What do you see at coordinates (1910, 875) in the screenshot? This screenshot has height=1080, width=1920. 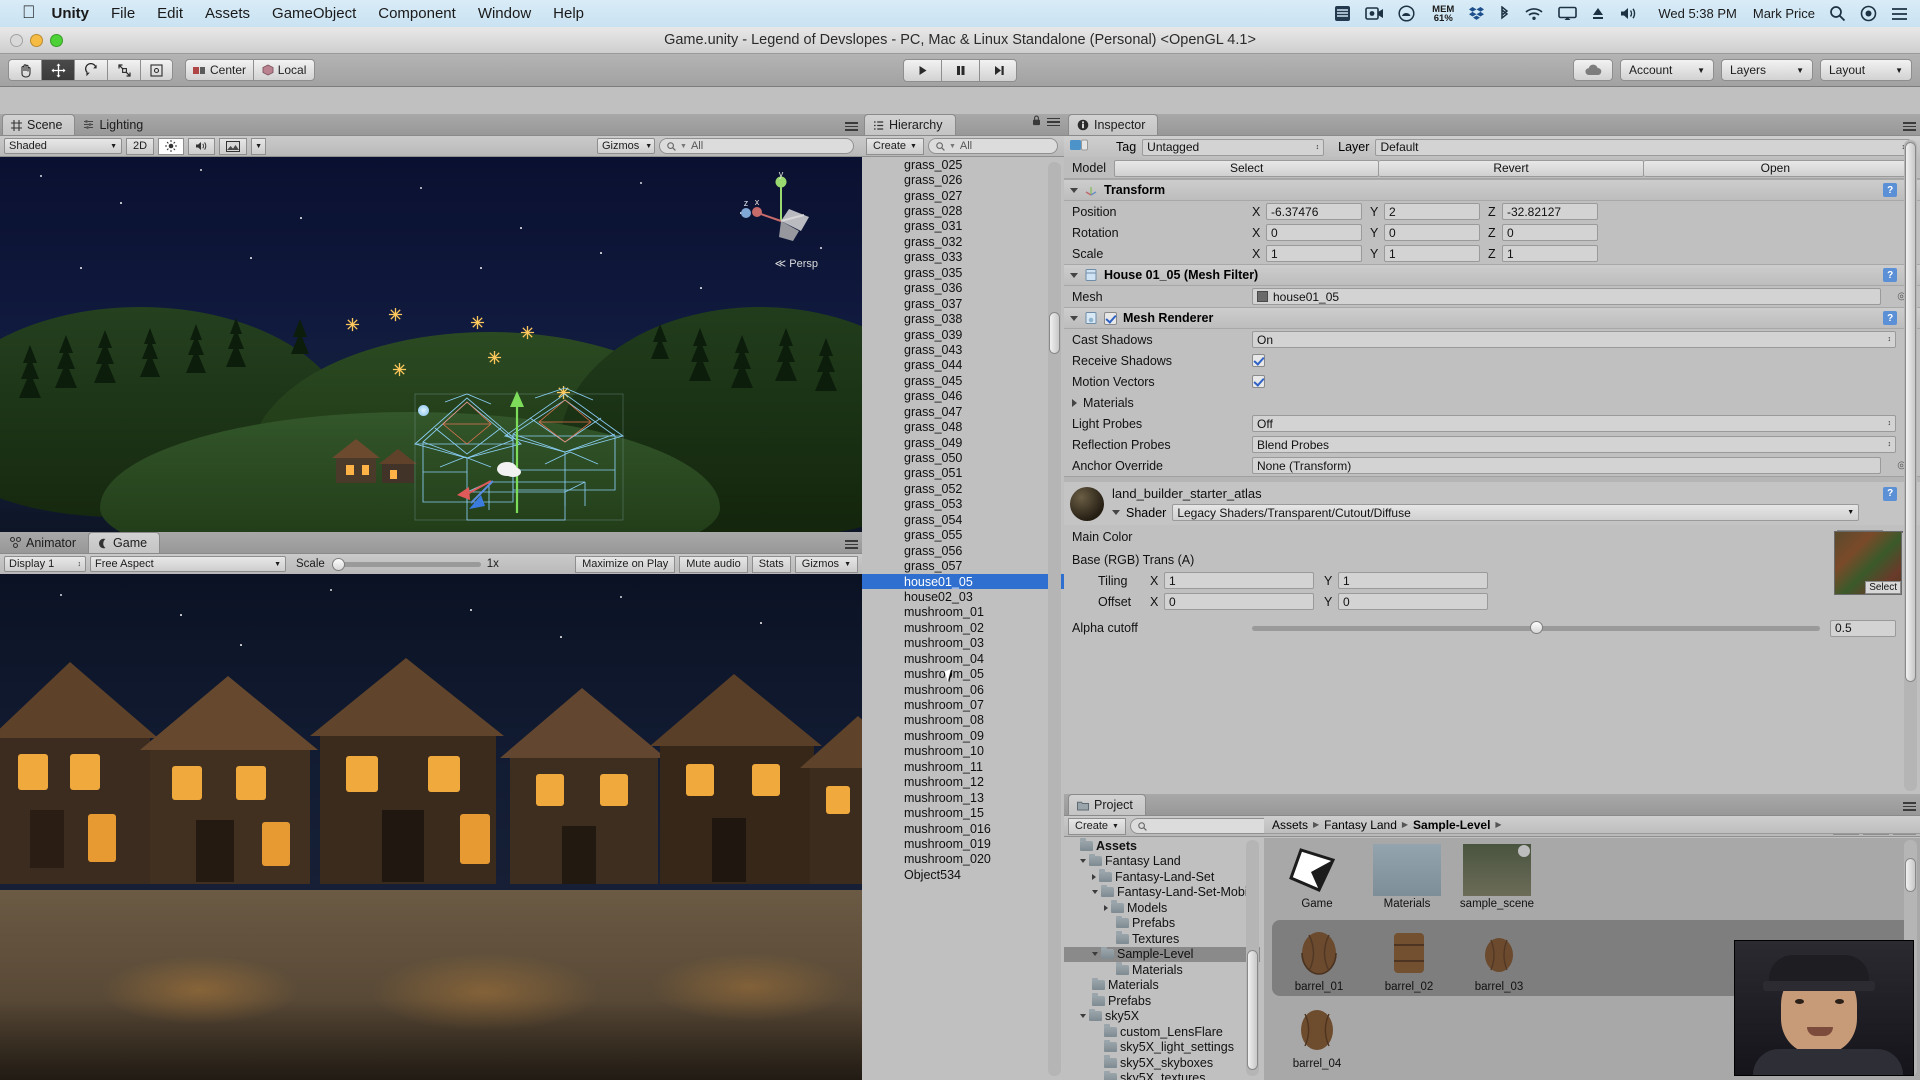 I see `project-grid-scroll-thumb` at bounding box center [1910, 875].